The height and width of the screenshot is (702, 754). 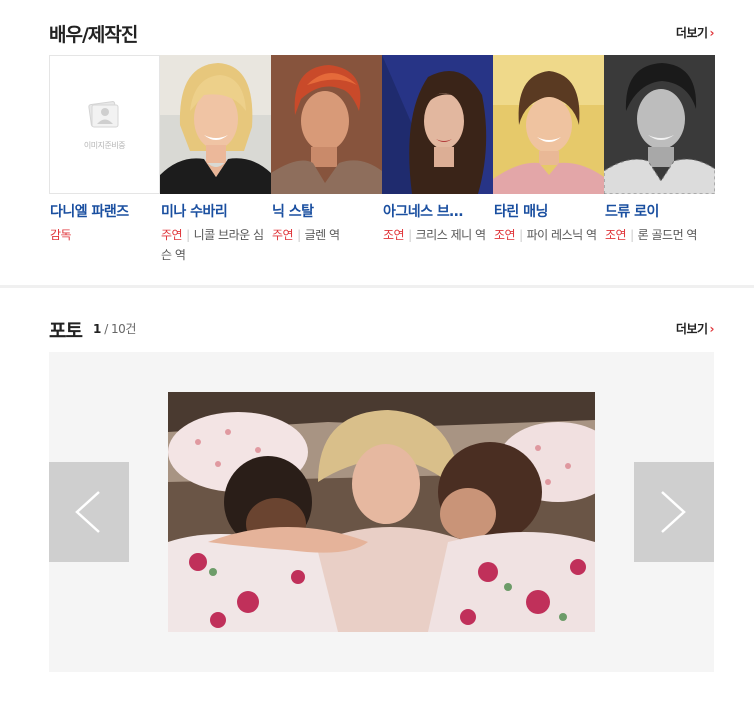 I want to click on cast-section-header: 배우/제작진 더보기 ›, so click(x=382, y=33).